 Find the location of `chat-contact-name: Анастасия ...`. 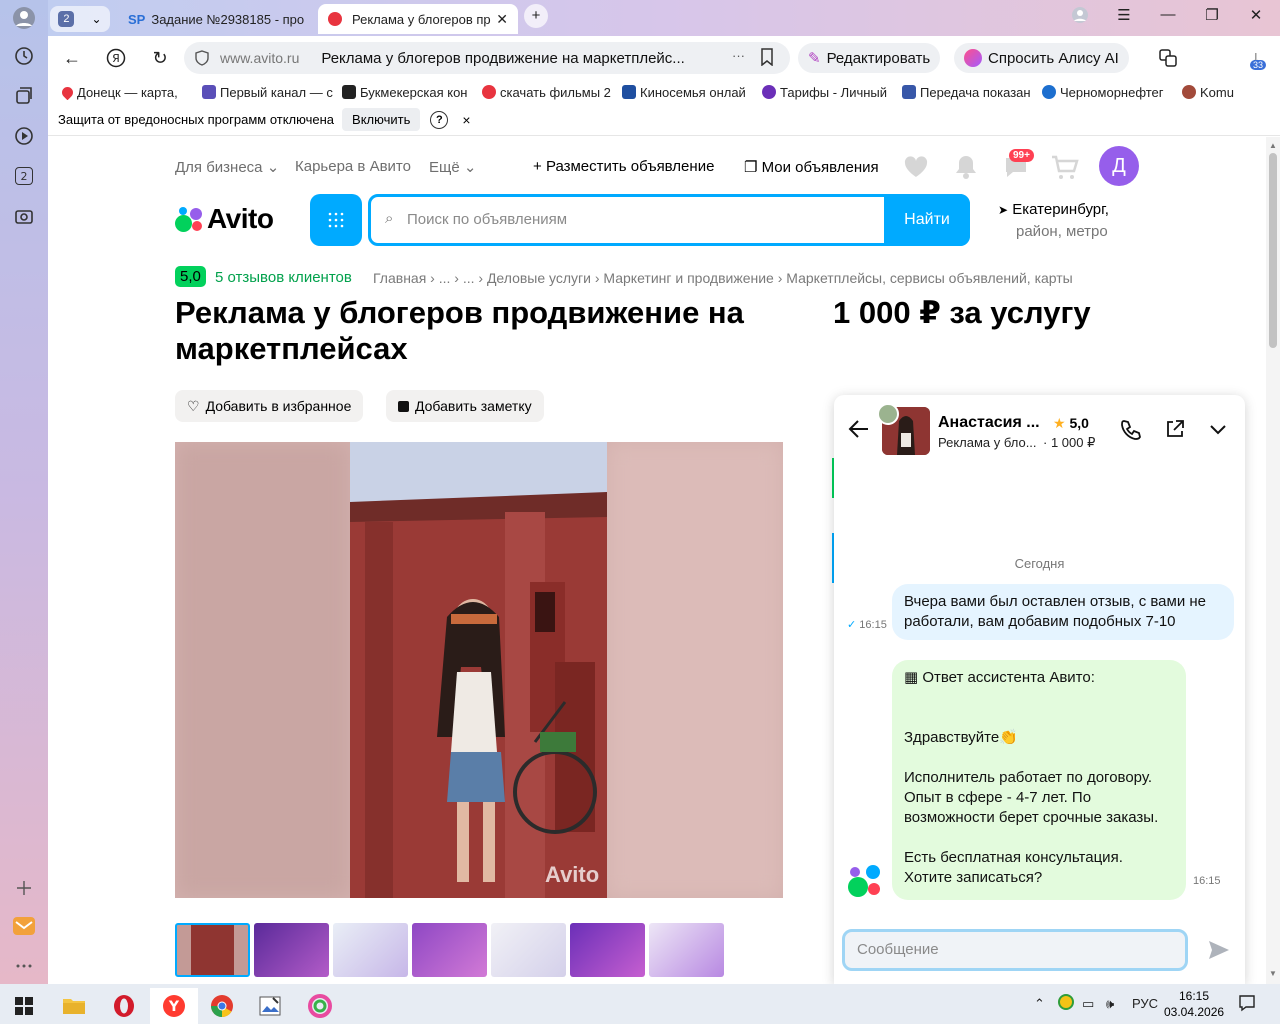

chat-contact-name: Анастасия ... is located at coordinates (990, 423).